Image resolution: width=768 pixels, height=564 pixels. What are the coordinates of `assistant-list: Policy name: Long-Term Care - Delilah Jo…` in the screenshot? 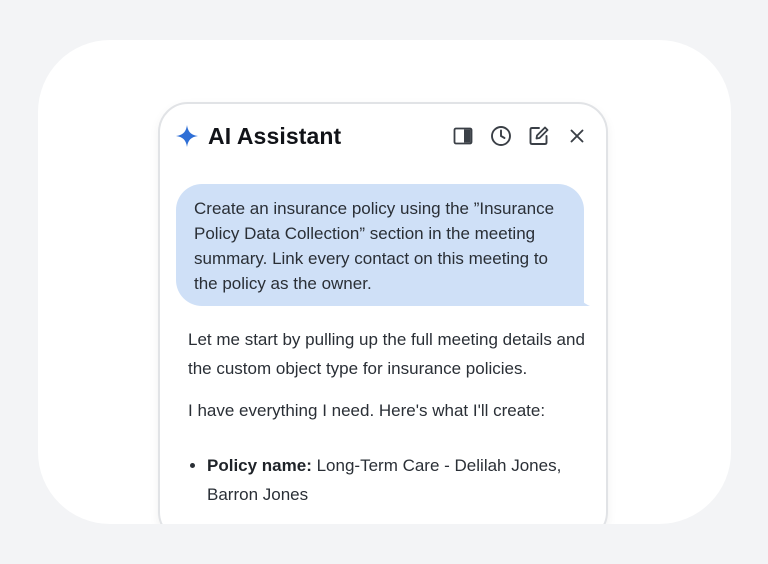 It's located at (390, 480).